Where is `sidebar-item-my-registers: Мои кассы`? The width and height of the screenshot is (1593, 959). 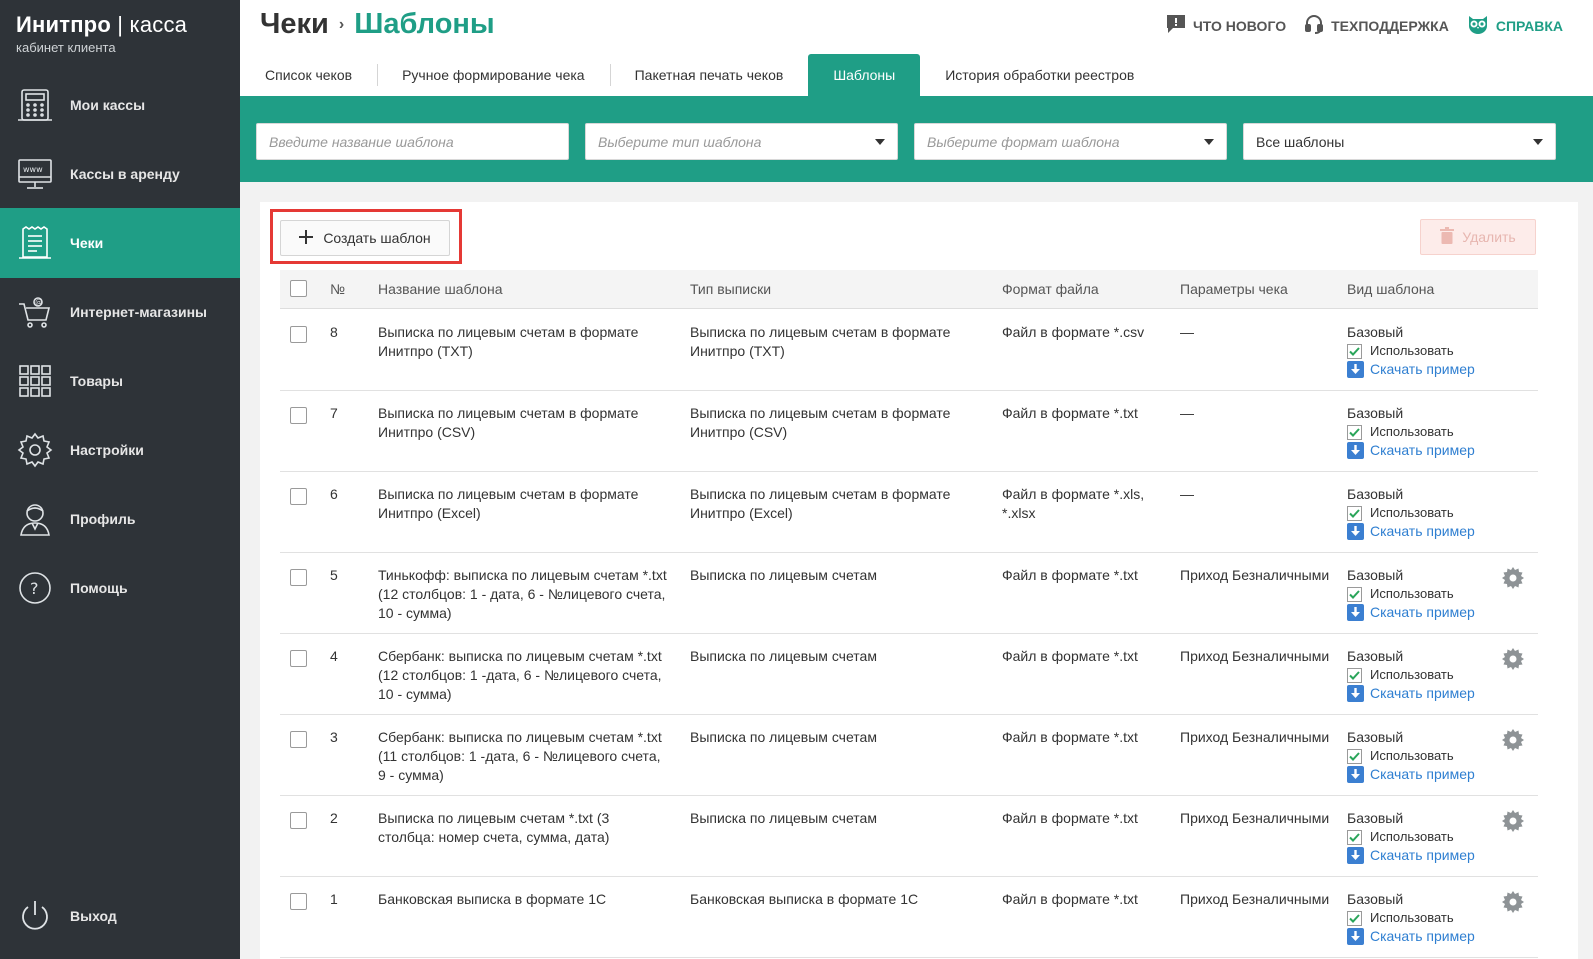 sidebar-item-my-registers: Мои кассы is located at coordinates (120, 105).